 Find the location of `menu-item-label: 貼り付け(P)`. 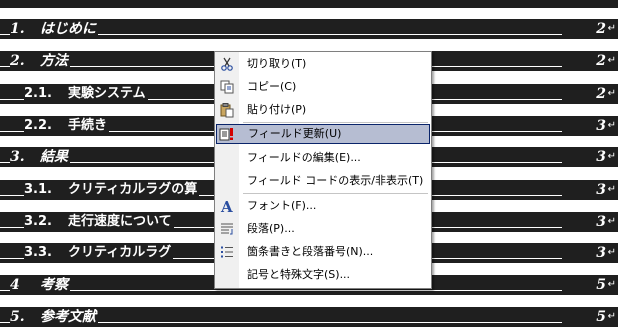

menu-item-label: 貼り付け(P) is located at coordinates (277, 109).